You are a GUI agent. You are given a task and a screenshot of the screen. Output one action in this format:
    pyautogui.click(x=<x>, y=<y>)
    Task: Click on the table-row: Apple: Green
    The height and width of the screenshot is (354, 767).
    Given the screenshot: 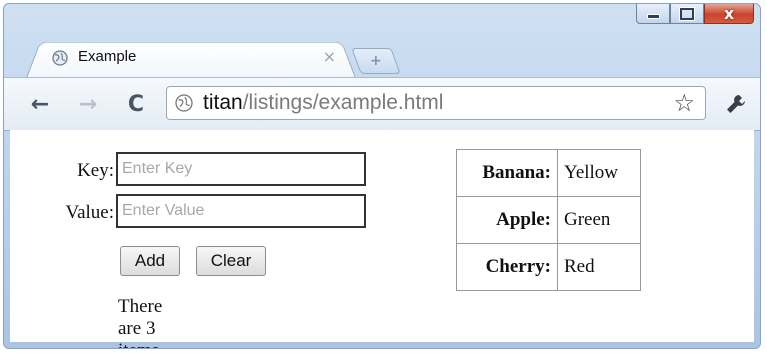 What is the action you would take?
    pyautogui.click(x=548, y=220)
    